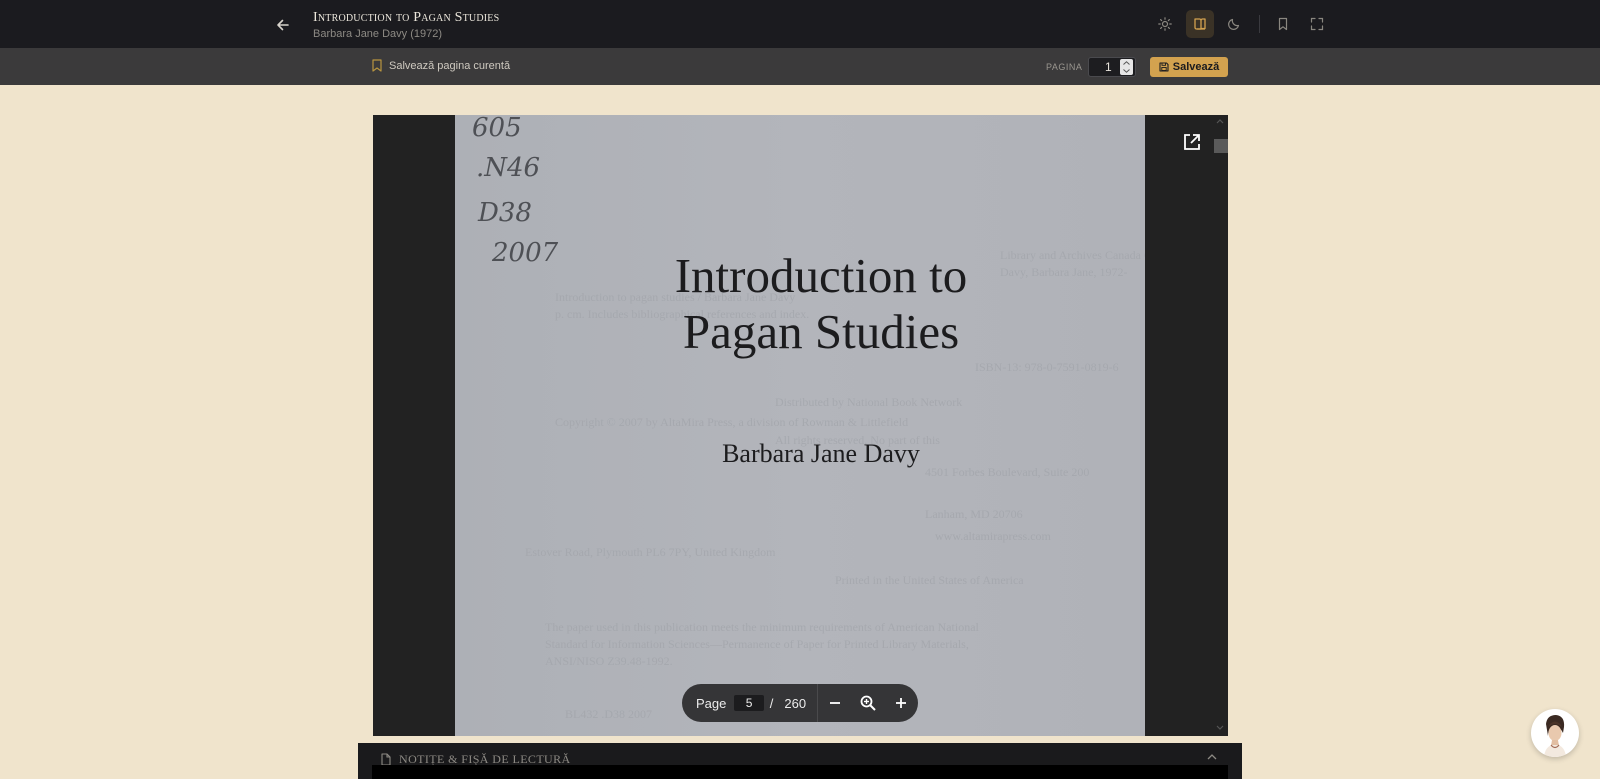 This screenshot has width=1600, height=779. I want to click on zoom-out-button, so click(834, 703).